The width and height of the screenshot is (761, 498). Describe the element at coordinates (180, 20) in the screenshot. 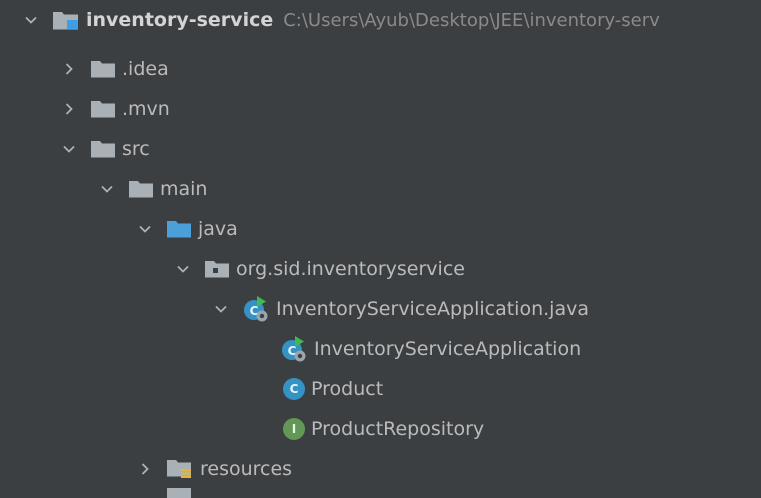

I see `tree-node-label: inventory-service` at that location.